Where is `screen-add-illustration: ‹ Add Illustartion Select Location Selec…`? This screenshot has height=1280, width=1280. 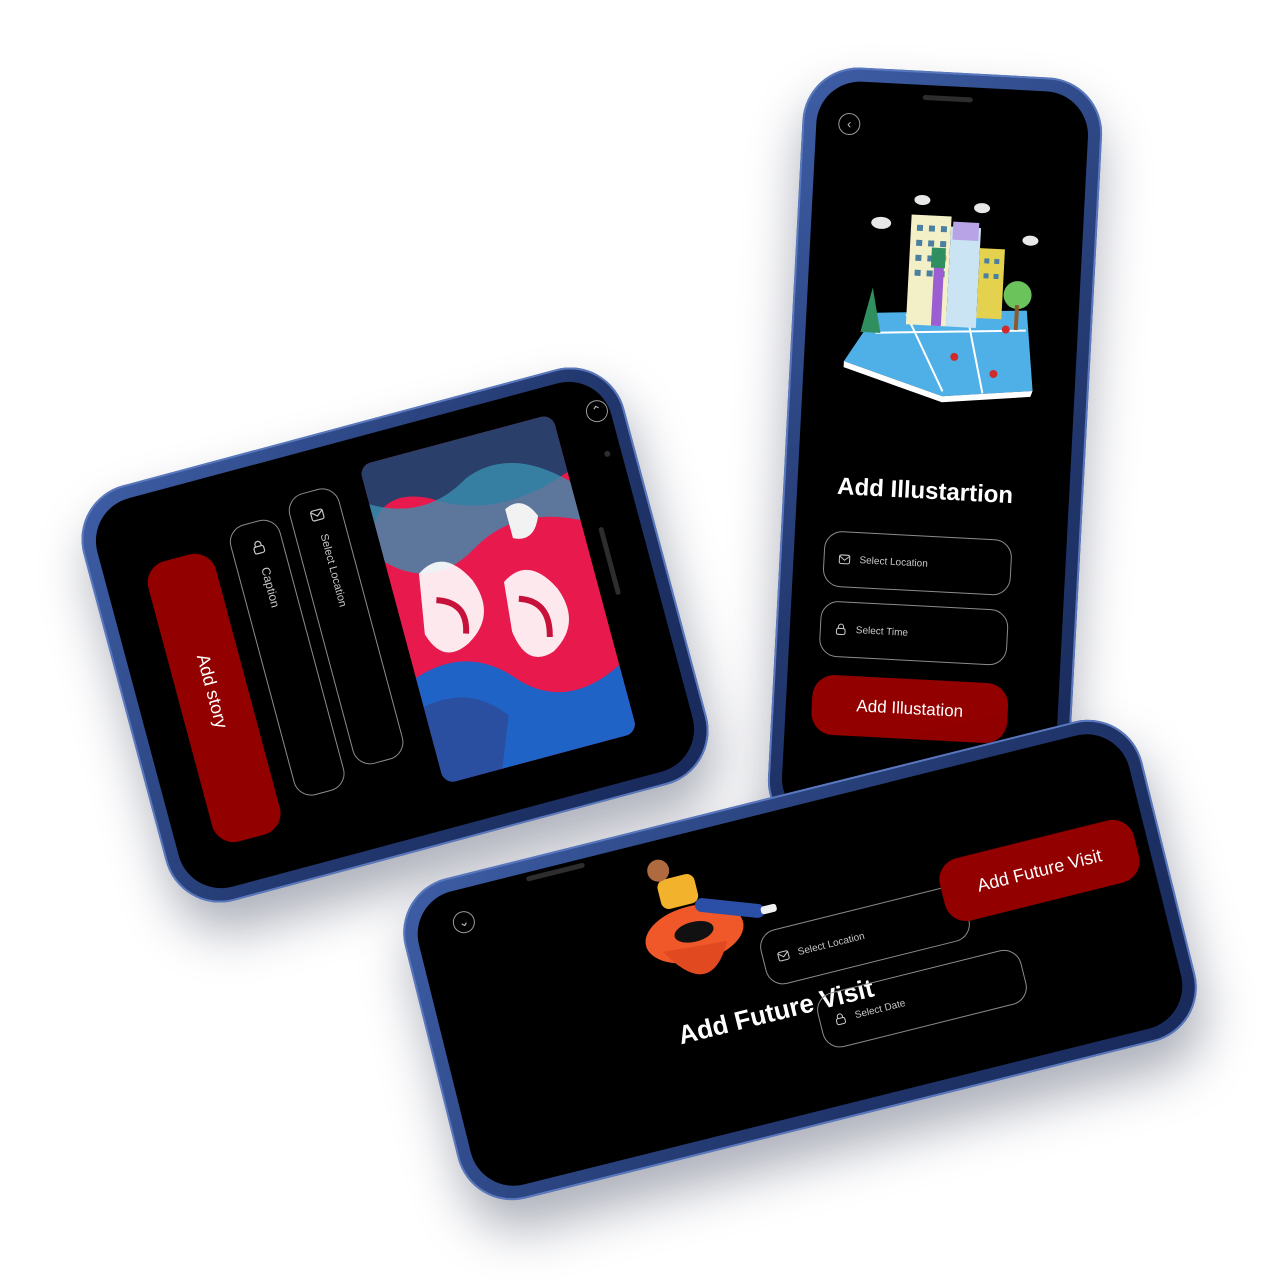 screen-add-illustration: ‹ Add Illustartion Select Location Selec… is located at coordinates (935, 457).